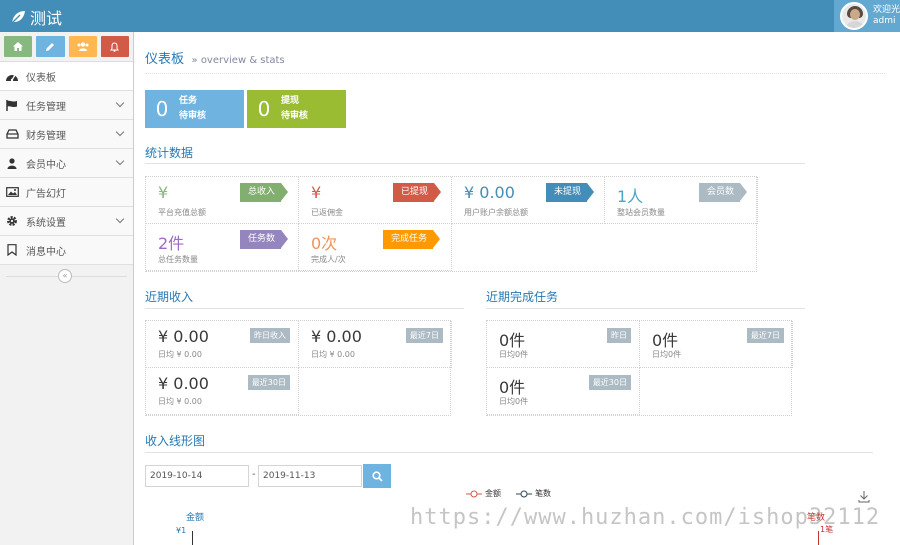 The width and height of the screenshot is (900, 545). Describe the element at coordinates (264, 239) in the screenshot. I see `stat-tag: 任务数` at that location.